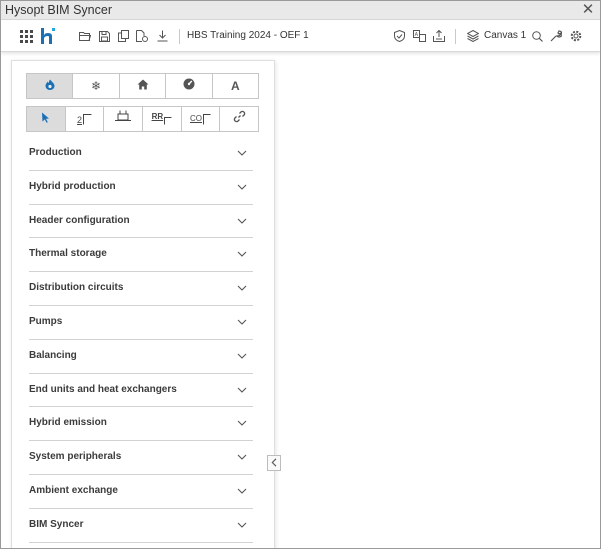 The width and height of the screenshot is (601, 549). Describe the element at coordinates (141, 357) in the screenshot. I see `accordion-section: Balancing` at that location.